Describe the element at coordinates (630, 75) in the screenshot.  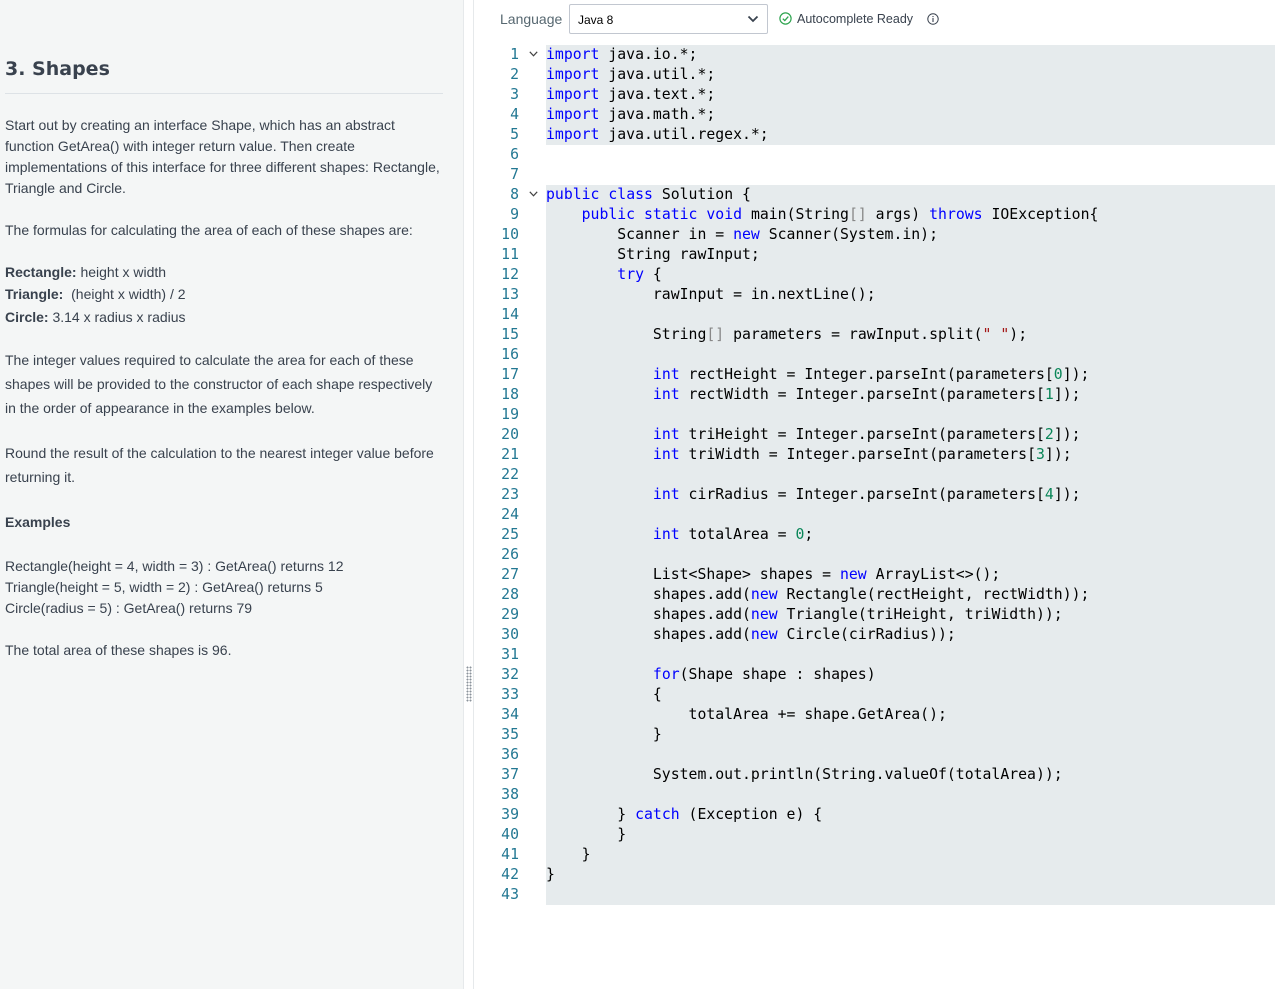
I see `code-text: import java.util.*;` at that location.